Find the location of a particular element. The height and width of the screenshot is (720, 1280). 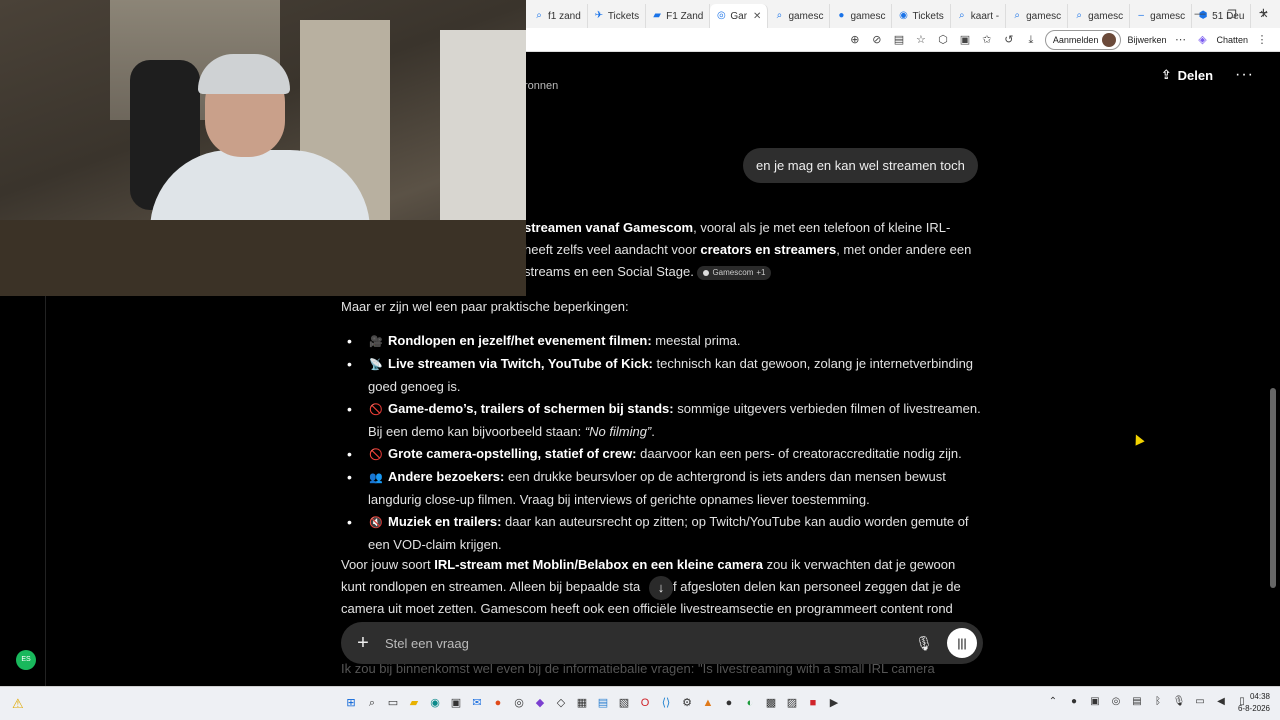

answer-text: streams en een Social Stage. is located at coordinates (609, 271).